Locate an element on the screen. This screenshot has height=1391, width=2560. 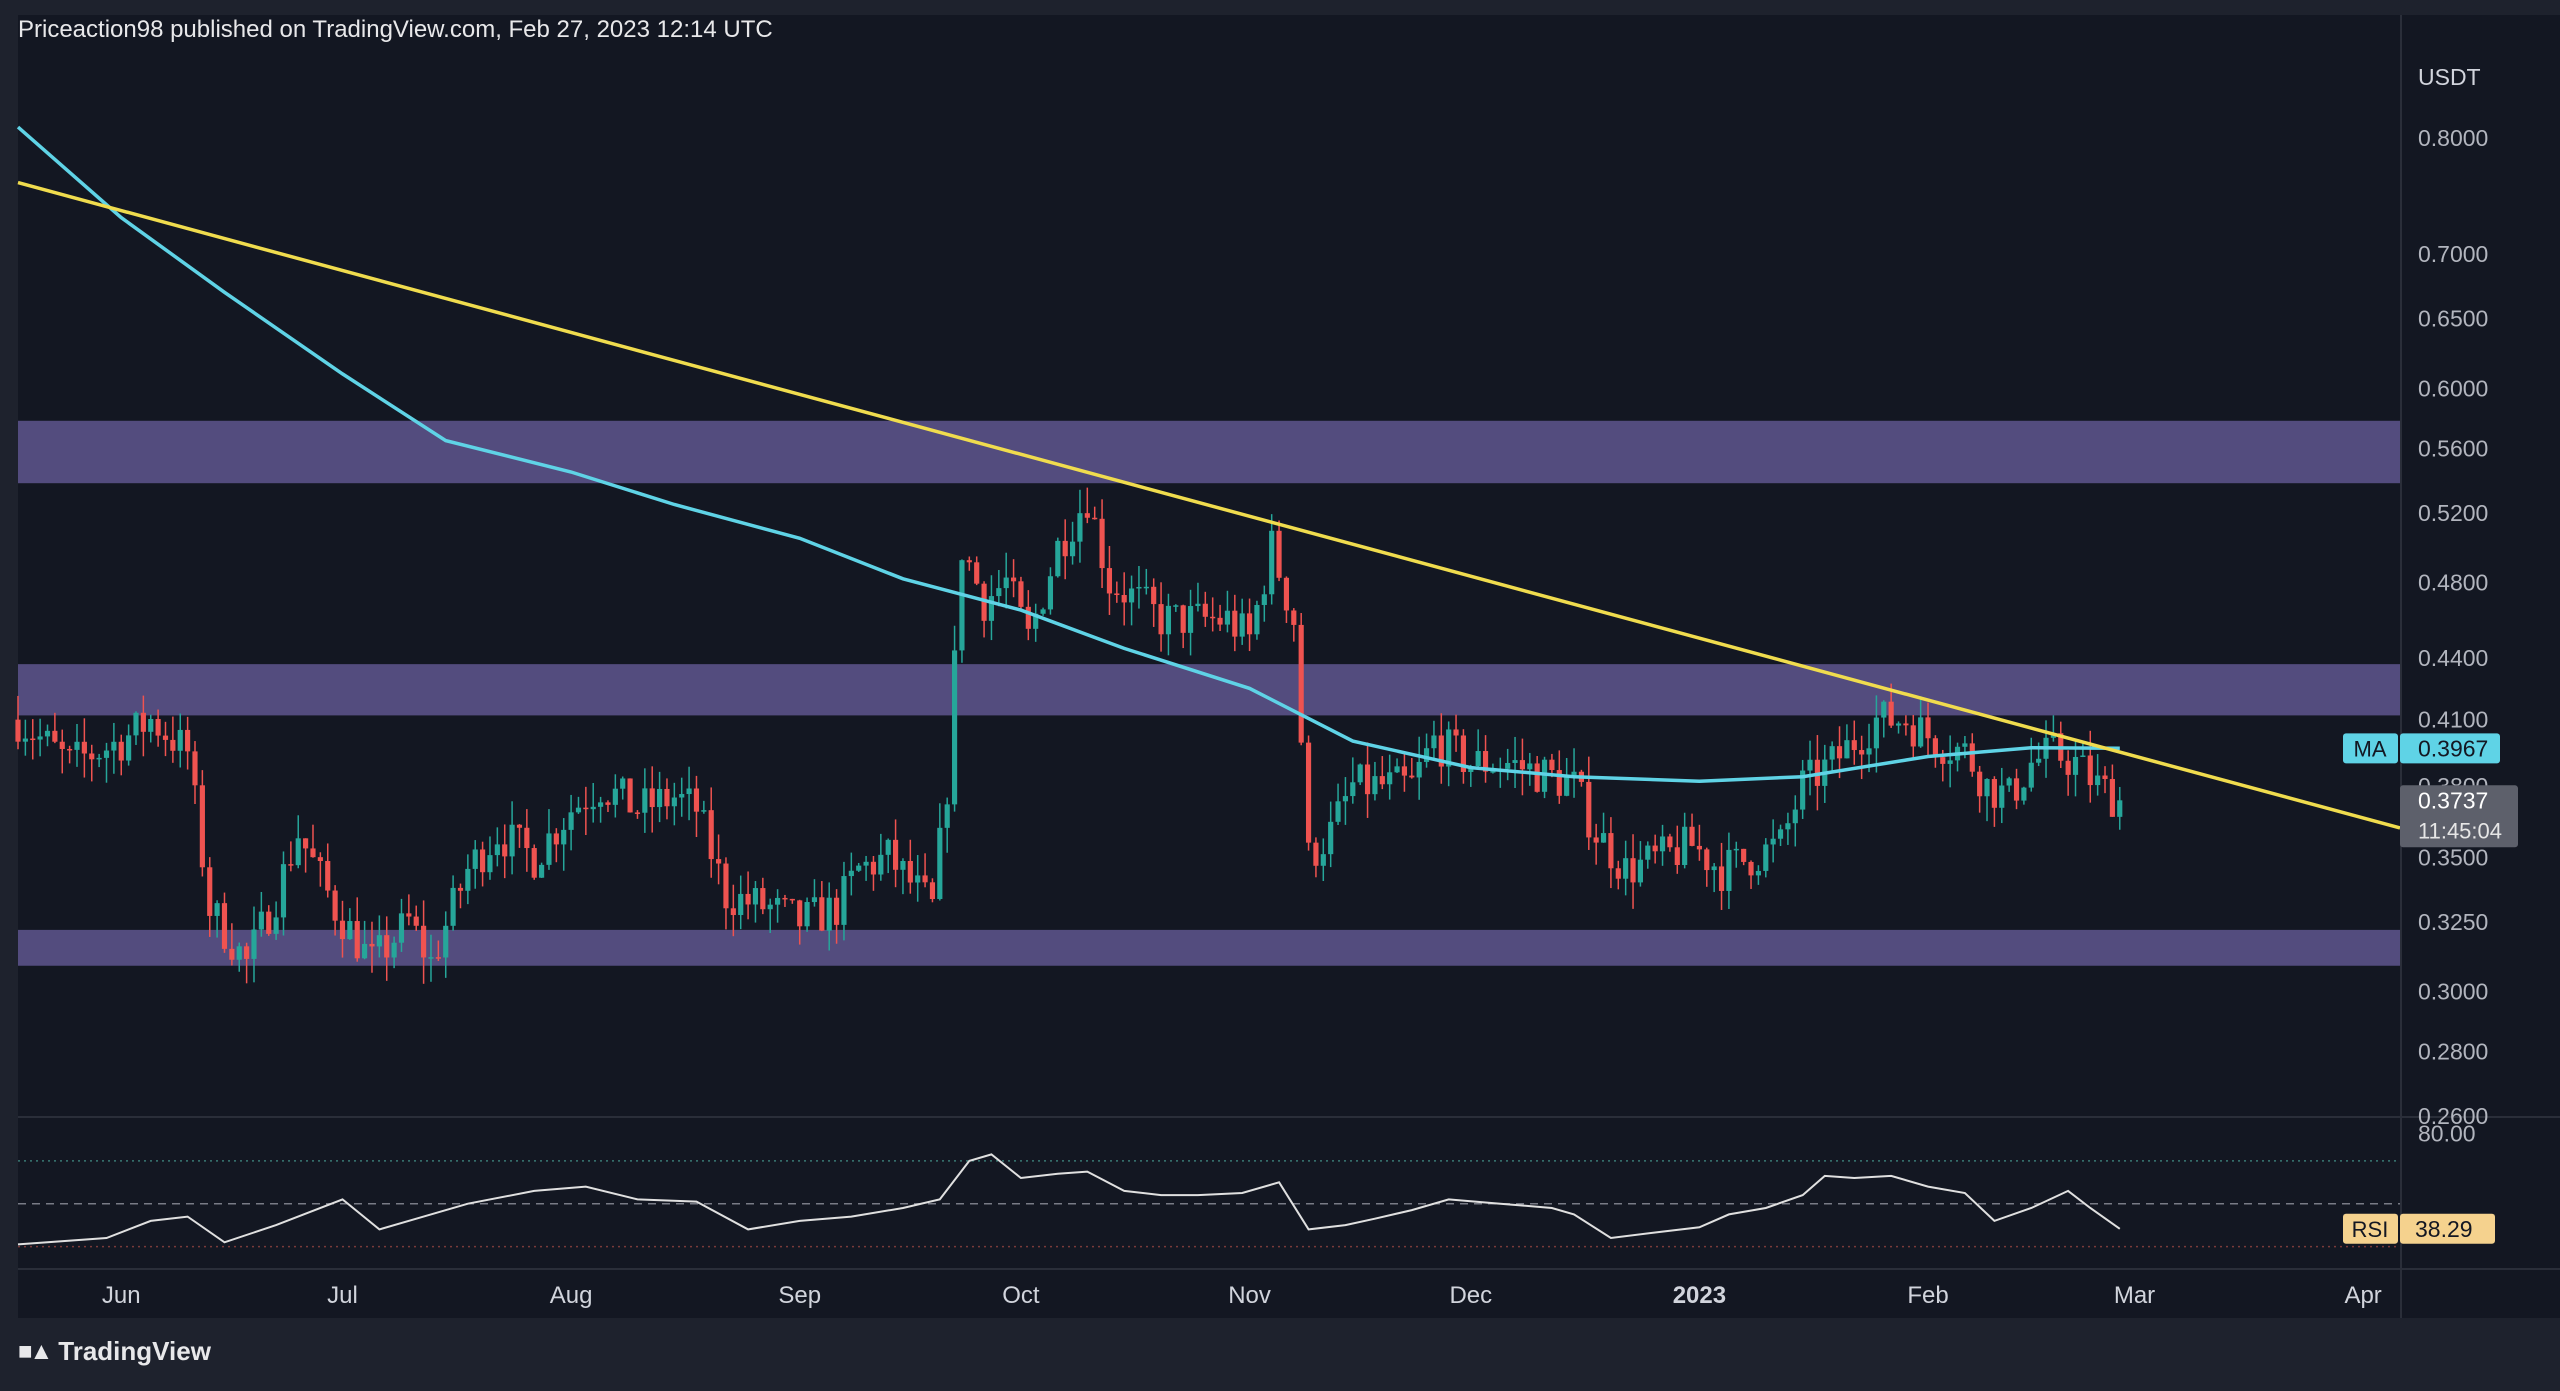
tradingview-brand-text: TradingView is located at coordinates (134, 1351).